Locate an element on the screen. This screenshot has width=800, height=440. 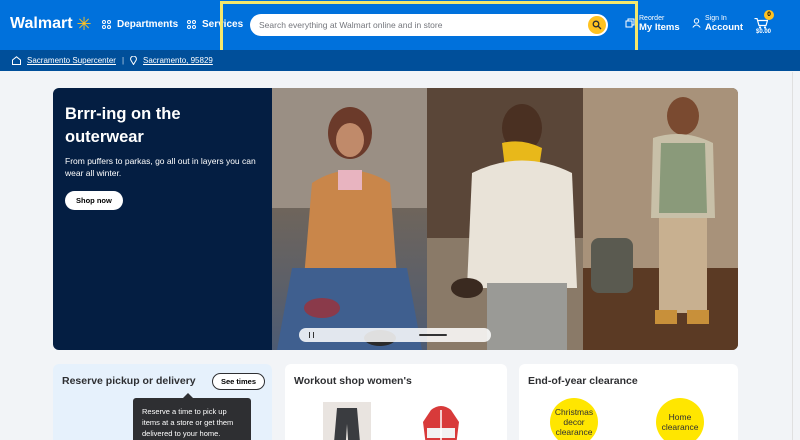
reorder-small-label: Reorder is located at coordinates (652, 18).